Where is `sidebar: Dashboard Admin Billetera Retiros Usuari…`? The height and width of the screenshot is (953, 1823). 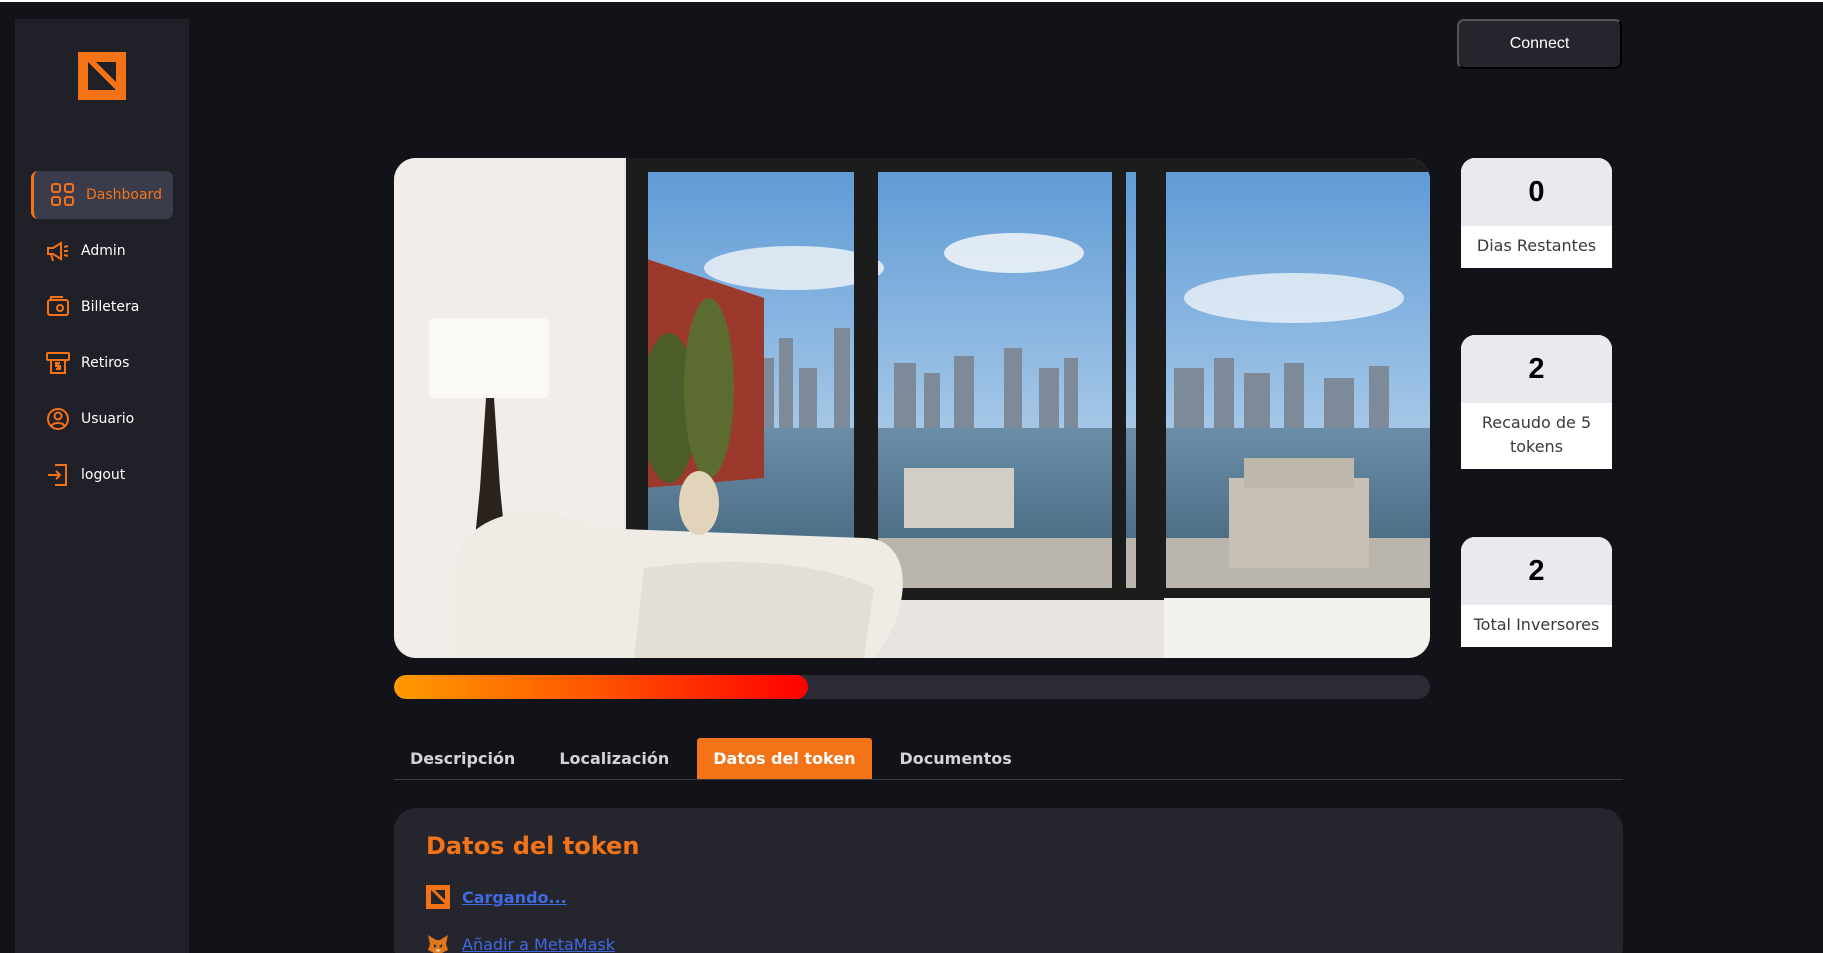
sidebar: Dashboard Admin Billetera Retiros Usuari… is located at coordinates (102, 486).